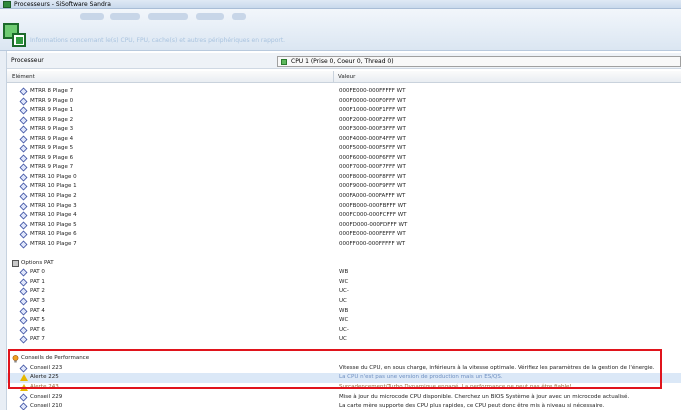 The height and width of the screenshot is (410, 681). I want to click on table-row: MTRR 9 Plage 5 000F5000-000F5FFF WT, so click(344, 149).